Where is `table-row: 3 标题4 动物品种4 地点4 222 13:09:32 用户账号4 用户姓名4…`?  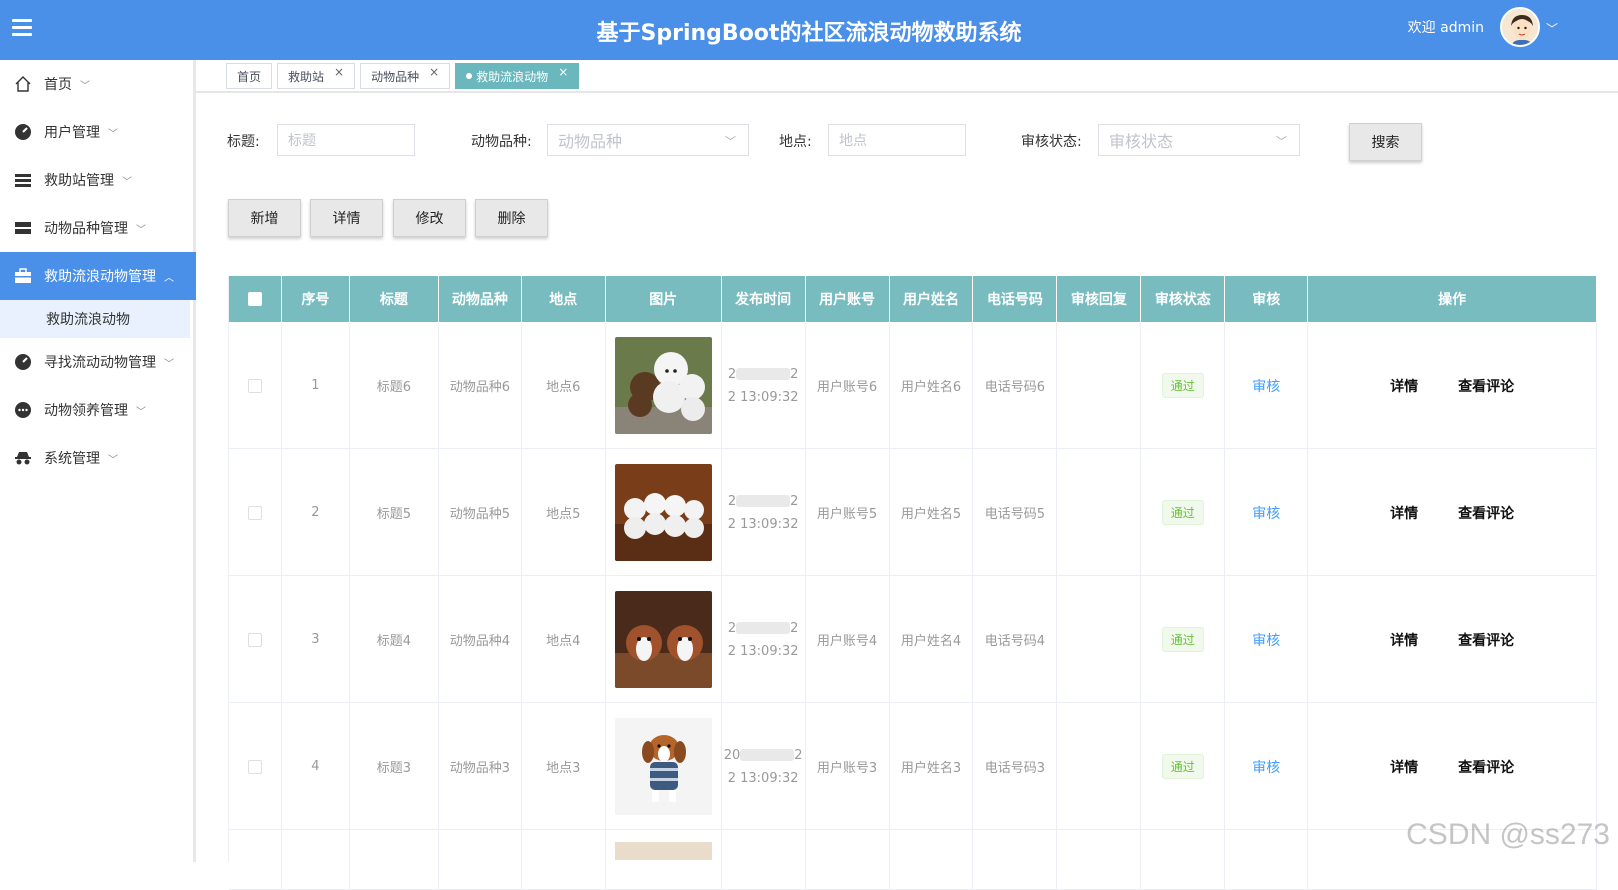
table-row: 3 标题4 动物品种4 地点4 222 13:09:32 用户账号4 用户姓名4… is located at coordinates (913, 639).